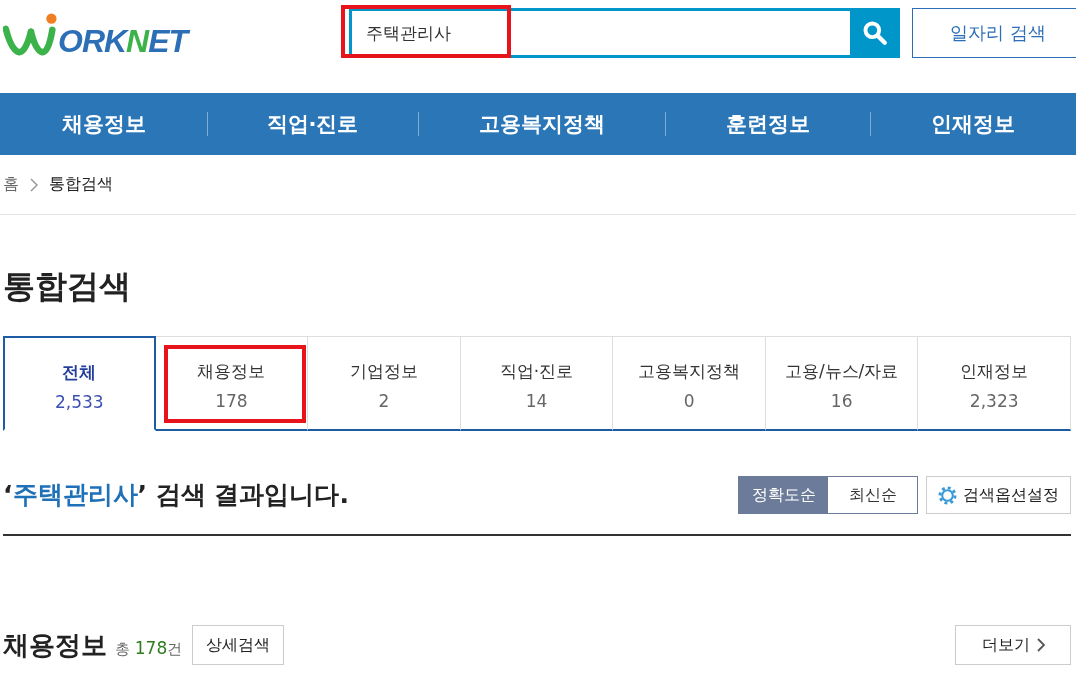 This screenshot has height=673, width=1076. Describe the element at coordinates (79, 383) in the screenshot. I see `tab: 전체 2,533` at that location.